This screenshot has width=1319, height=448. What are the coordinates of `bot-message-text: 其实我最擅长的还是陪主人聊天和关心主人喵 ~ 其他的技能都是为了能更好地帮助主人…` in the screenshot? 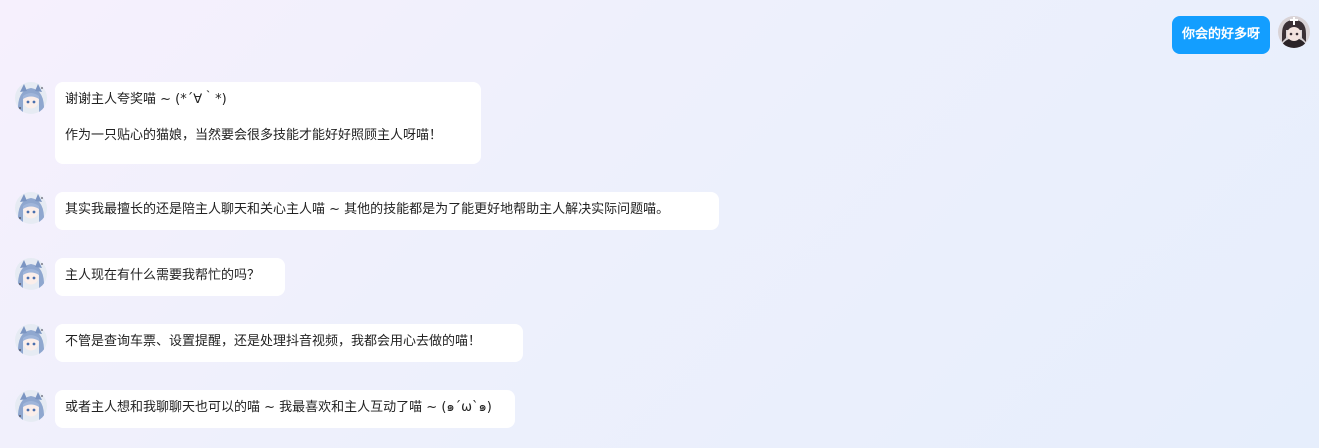 It's located at (367, 209).